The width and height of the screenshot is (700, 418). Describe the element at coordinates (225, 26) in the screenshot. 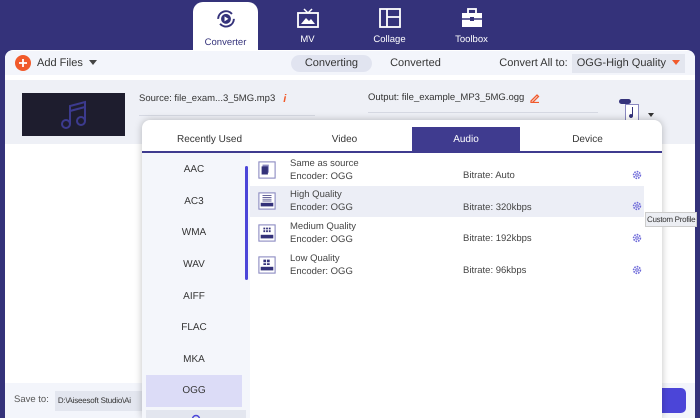

I see `nav-tab: Converter` at that location.